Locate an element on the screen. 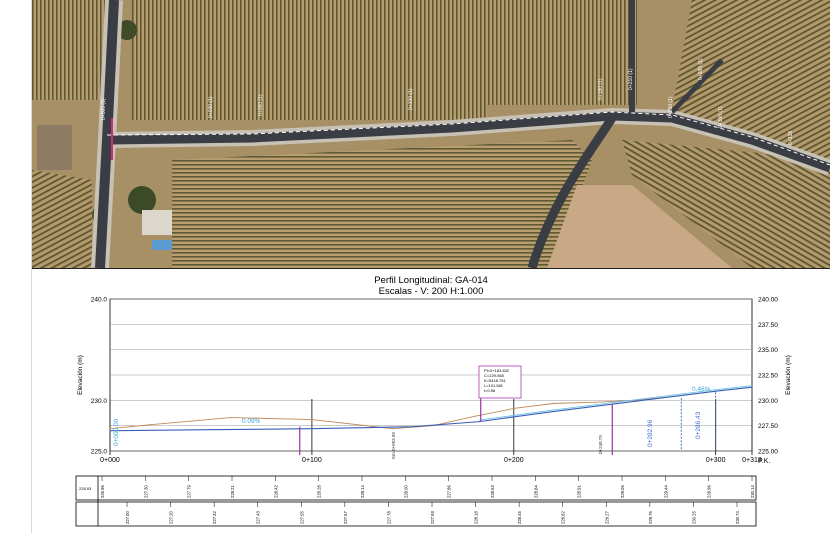  table-row1-cell: 228.28 is located at coordinates (319, 491).